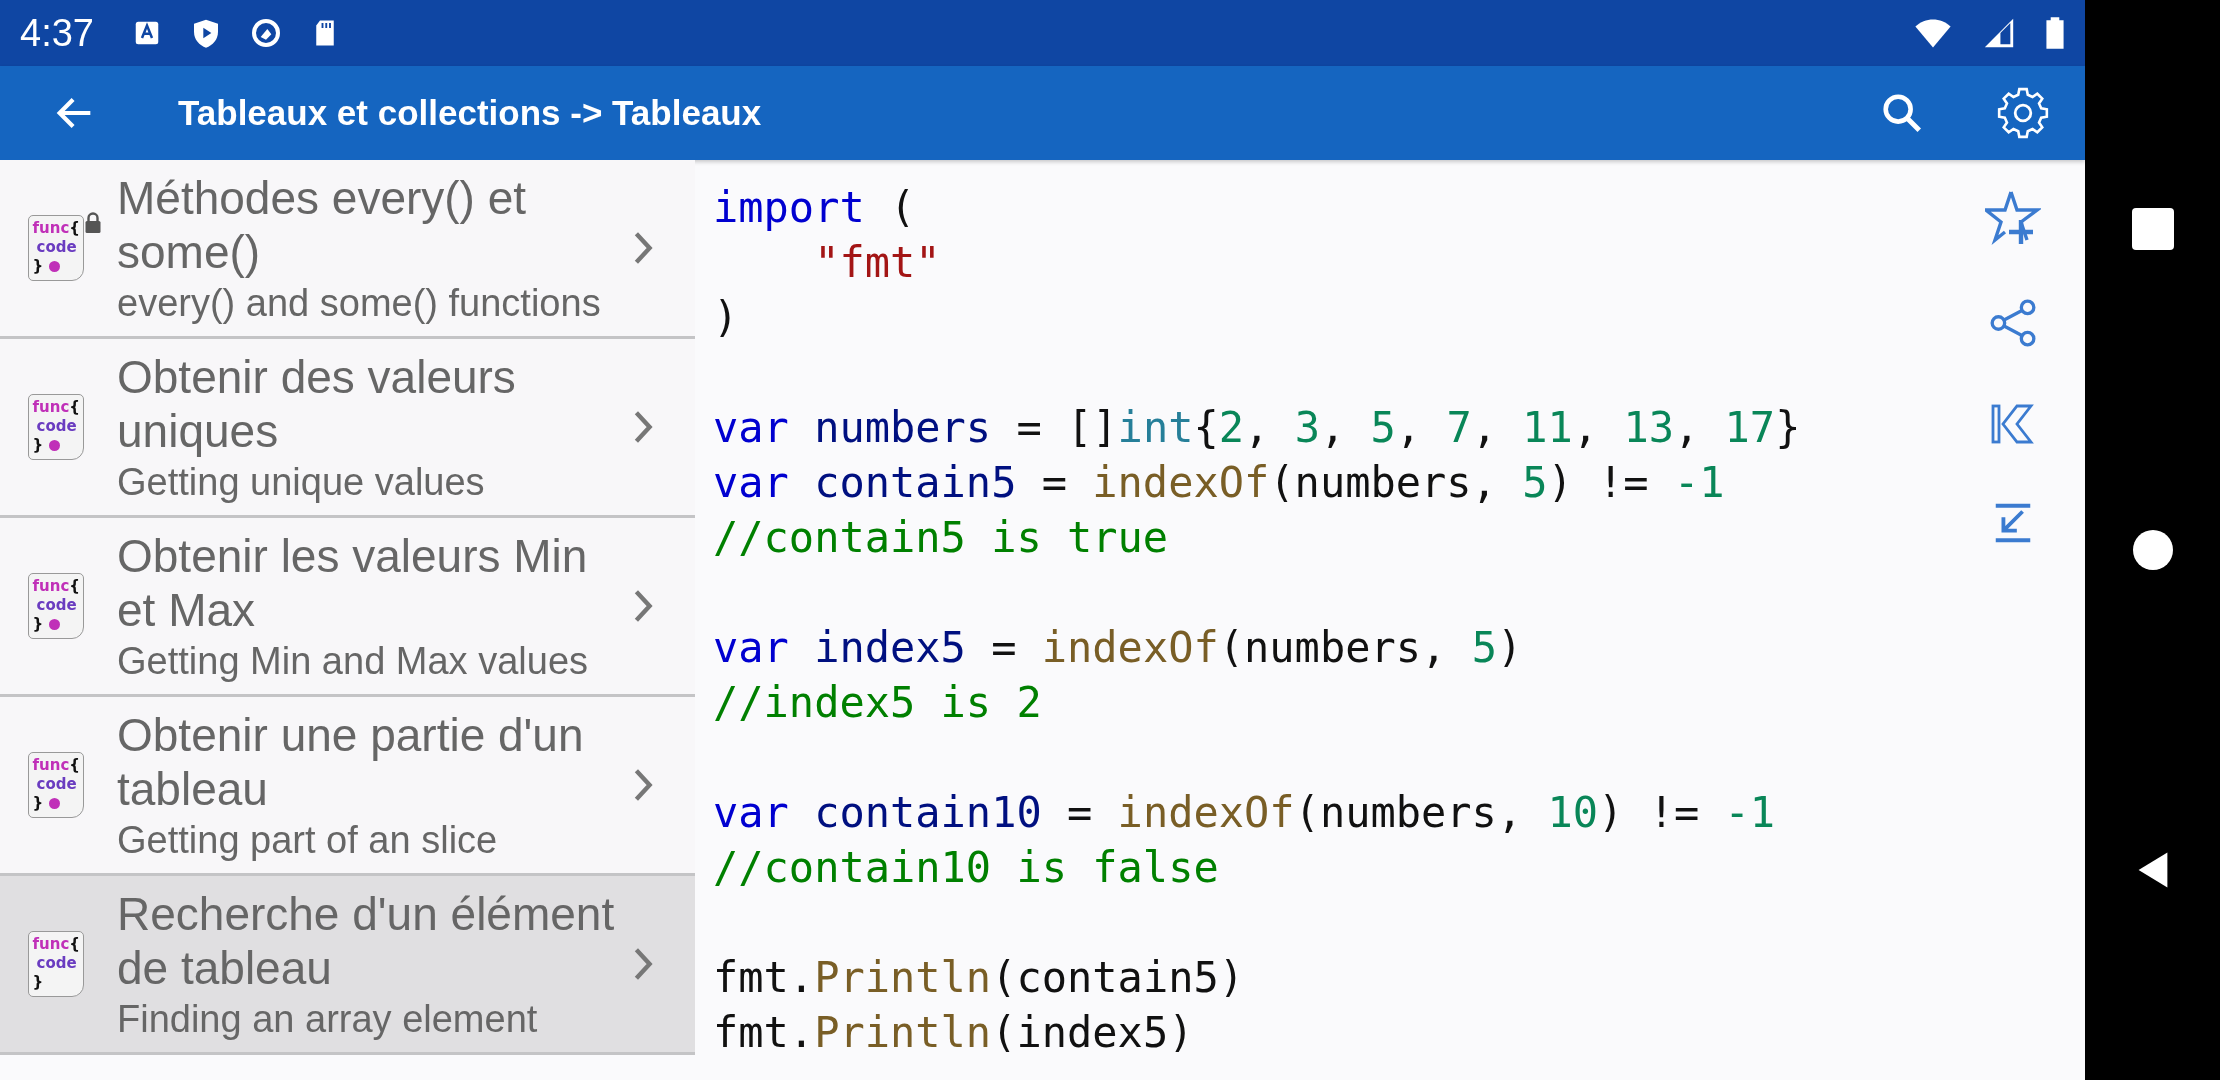  Describe the element at coordinates (1257, 428) in the screenshot. I see `code-line: var numbers = []int{2, 3, 5, 7, 11, 13, 17}` at that location.